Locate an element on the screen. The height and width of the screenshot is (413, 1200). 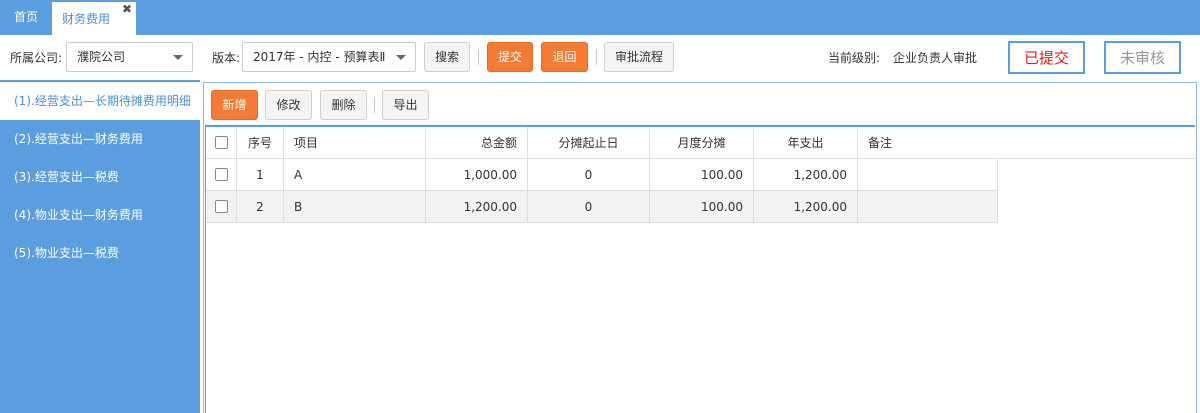
cell-total: 1,000.00 is located at coordinates (477, 175).